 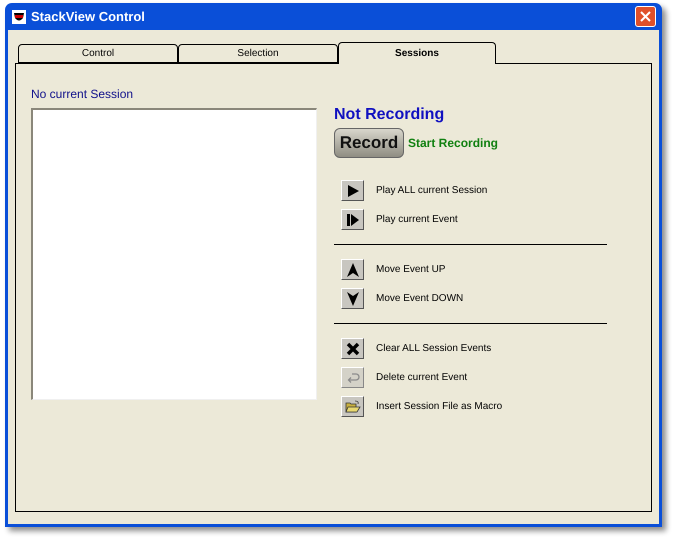 I want to click on session-label: No current Session, so click(x=82, y=94).